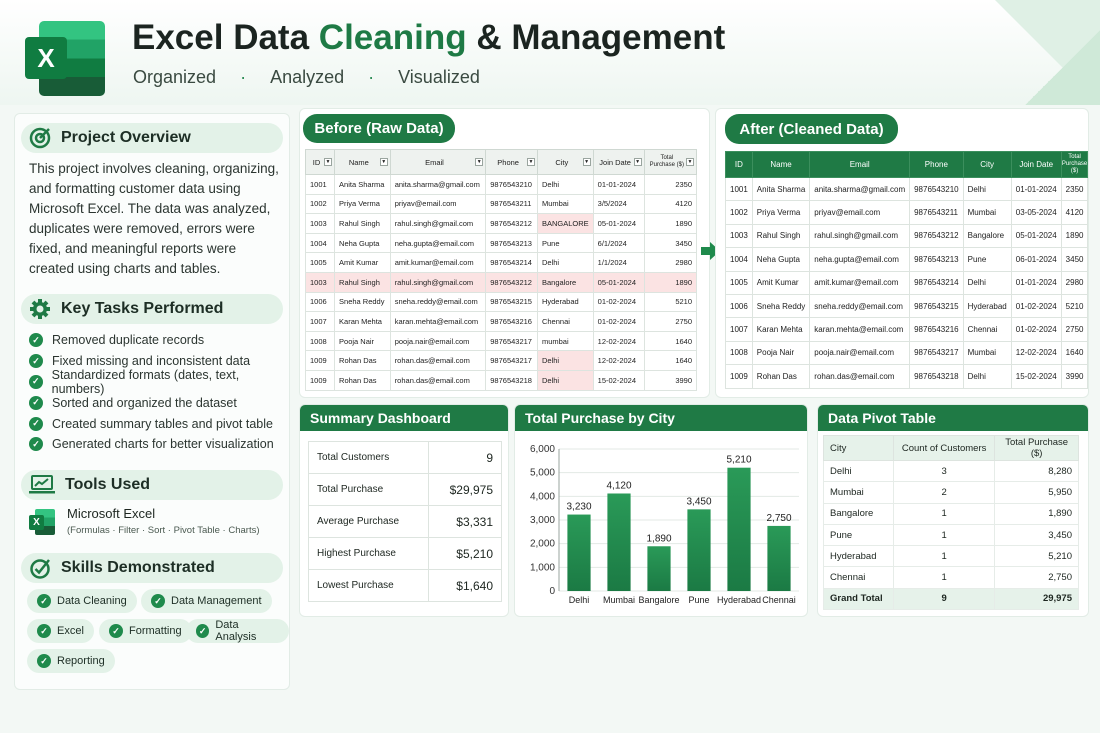 The image size is (1100, 733). I want to click on table-row: Highest Purchase $5,210, so click(405, 553).